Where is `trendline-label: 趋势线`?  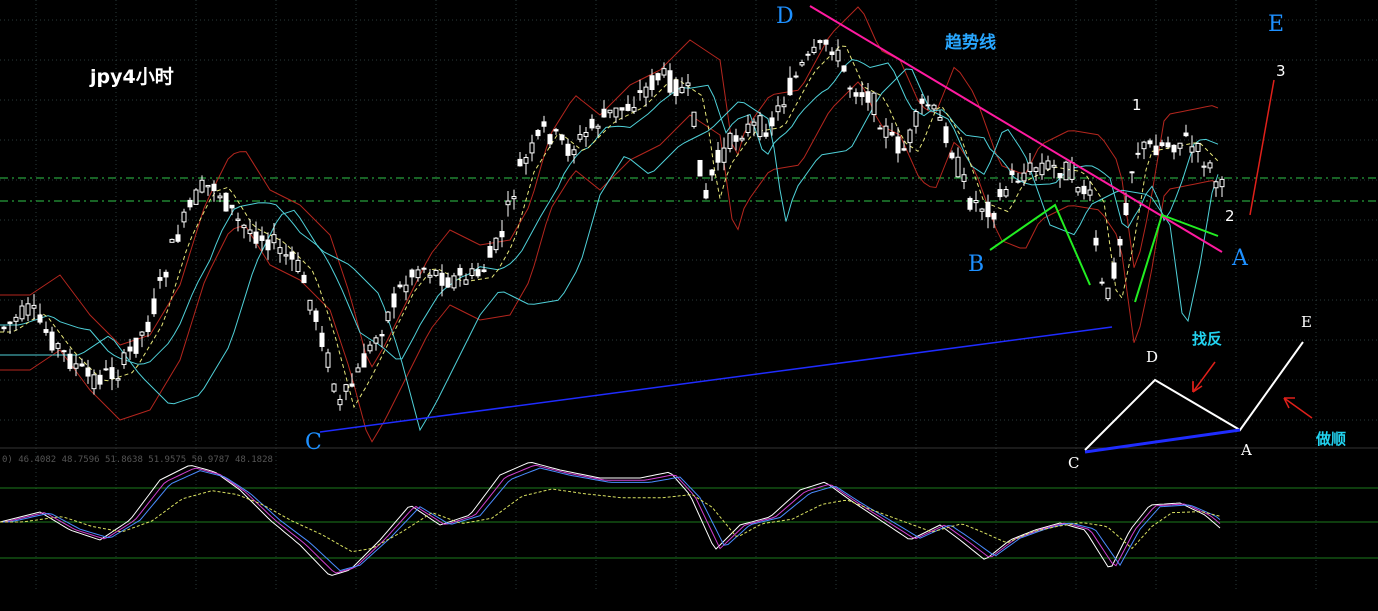 trendline-label: 趋势线 is located at coordinates (970, 43).